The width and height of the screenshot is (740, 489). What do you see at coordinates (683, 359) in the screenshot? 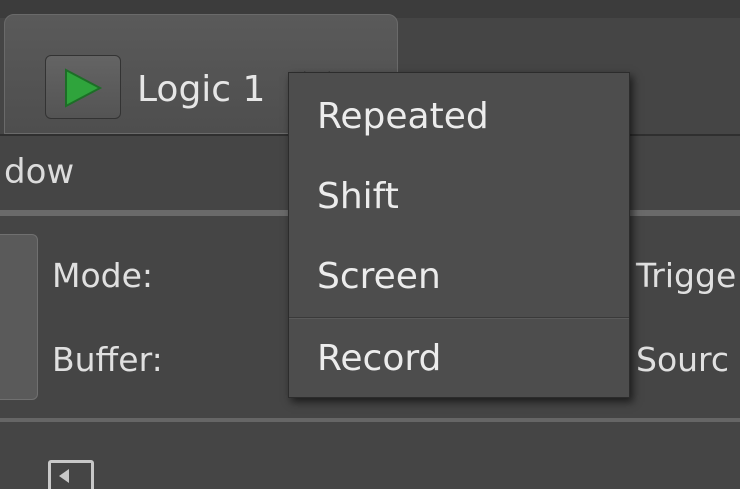
I see `source-label: Sourc` at bounding box center [683, 359].